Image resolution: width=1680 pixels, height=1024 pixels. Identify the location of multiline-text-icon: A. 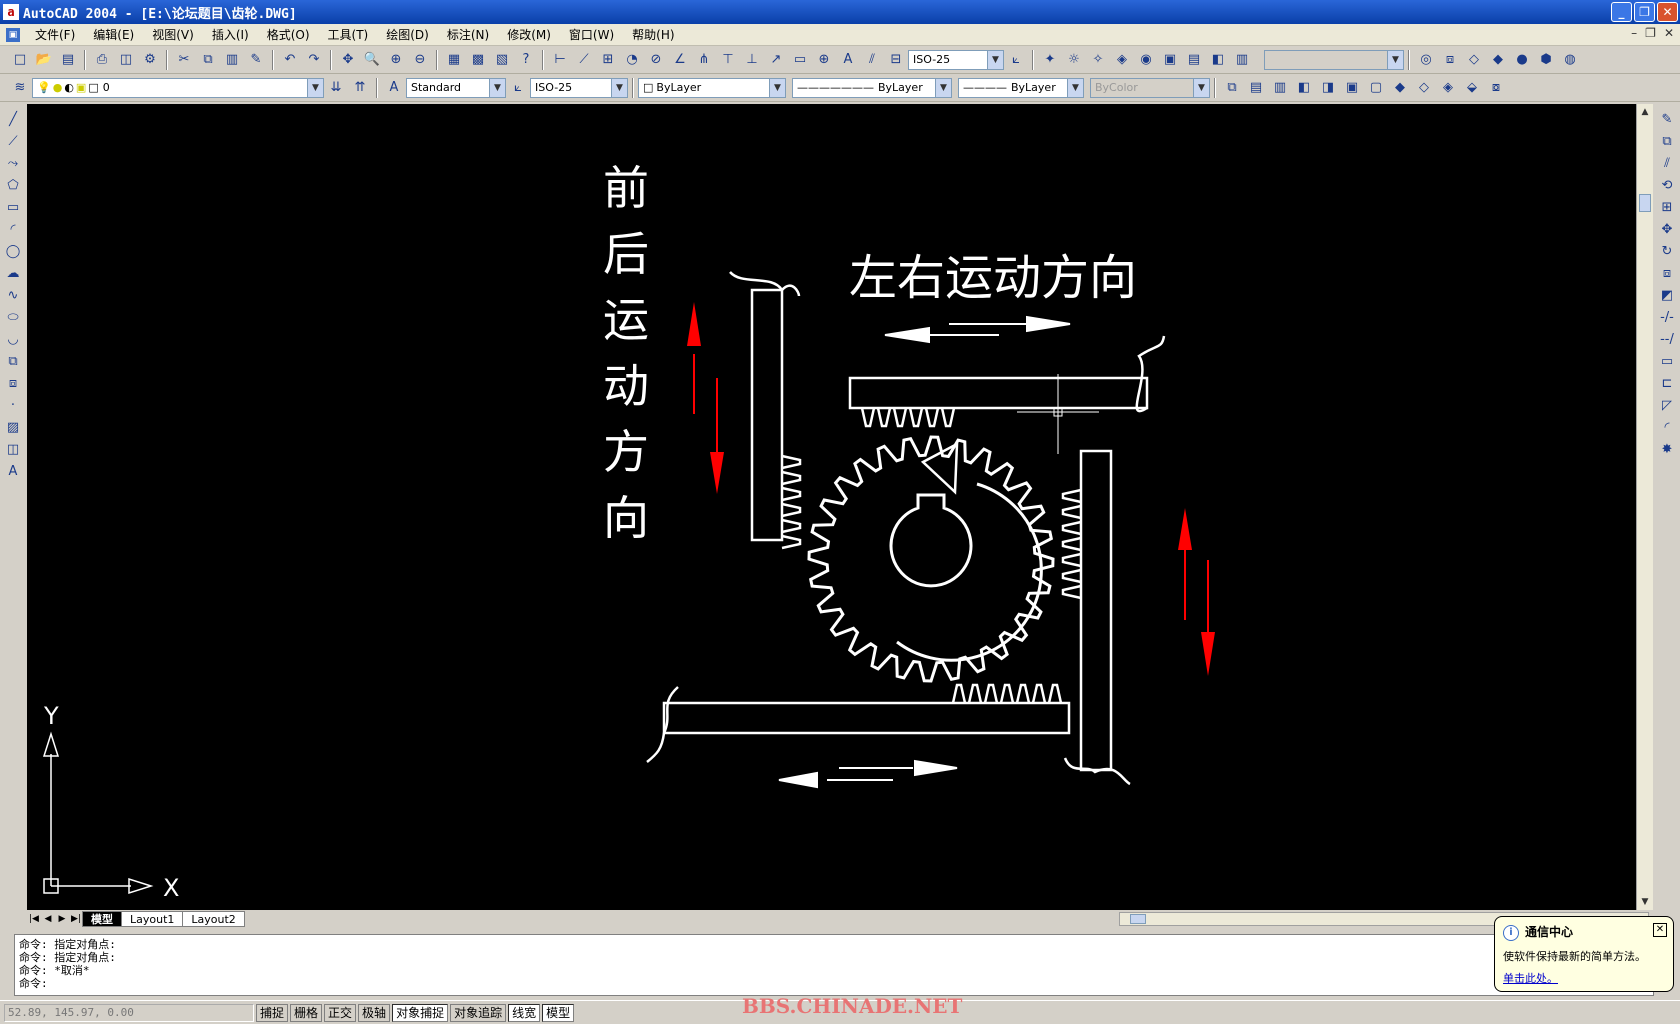
(13, 471).